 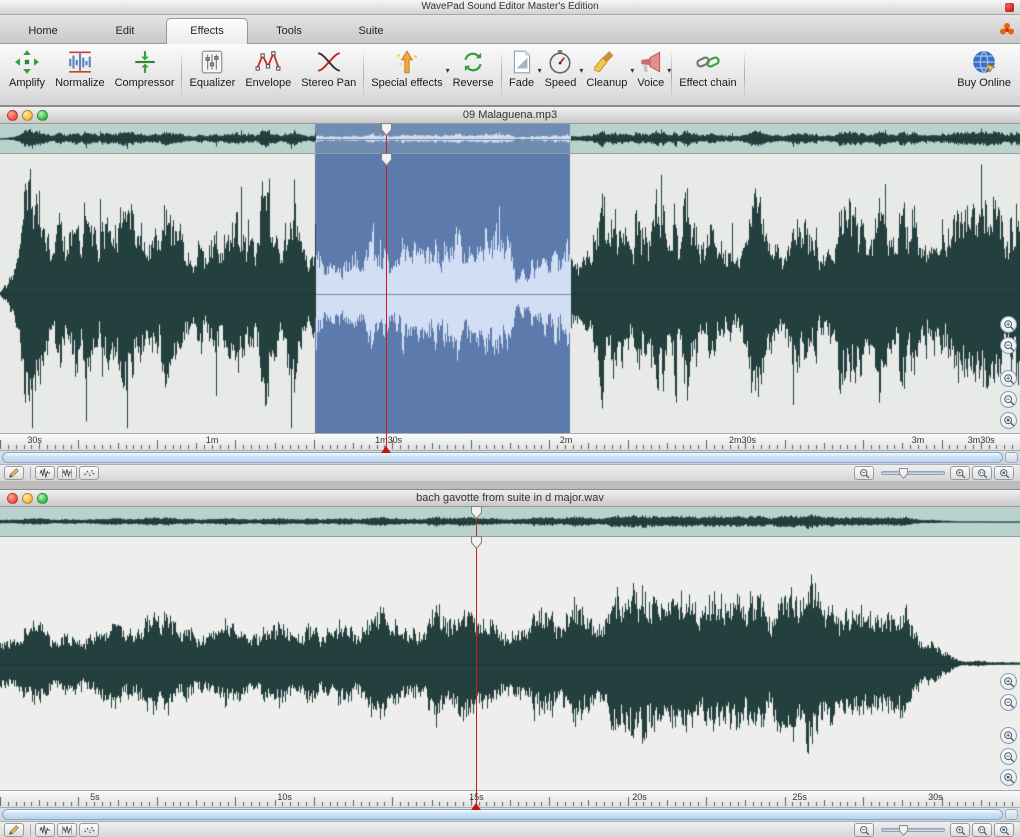 What do you see at coordinates (707, 75) in the screenshot?
I see `effect-chain-button: Effect chain` at bounding box center [707, 75].